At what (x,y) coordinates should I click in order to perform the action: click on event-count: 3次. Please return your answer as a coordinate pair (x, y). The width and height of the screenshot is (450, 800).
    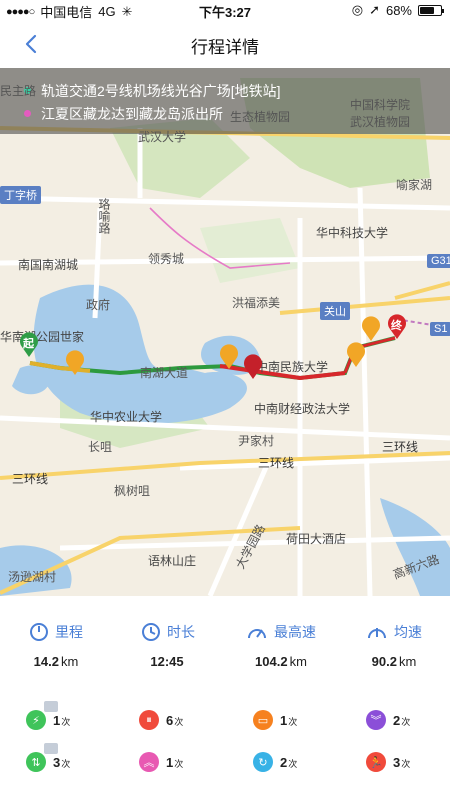
    Looking at the image, I should click on (61, 762).